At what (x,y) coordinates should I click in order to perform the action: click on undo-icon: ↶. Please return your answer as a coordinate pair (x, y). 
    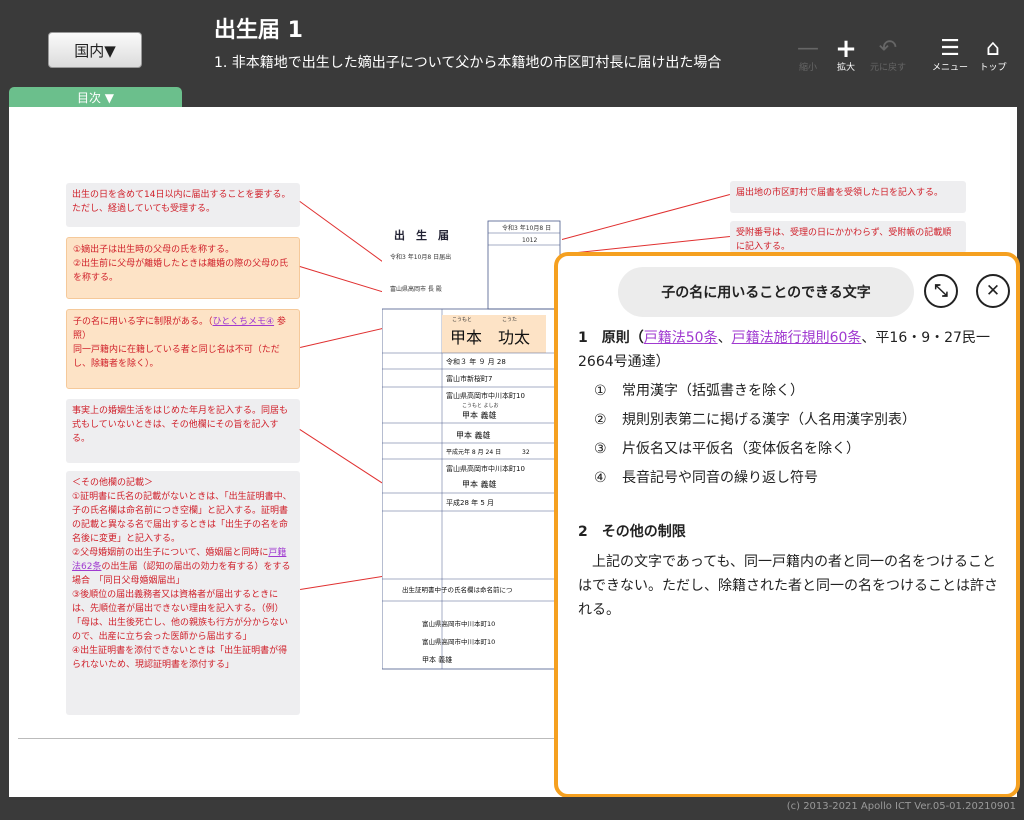
    Looking at the image, I should click on (888, 48).